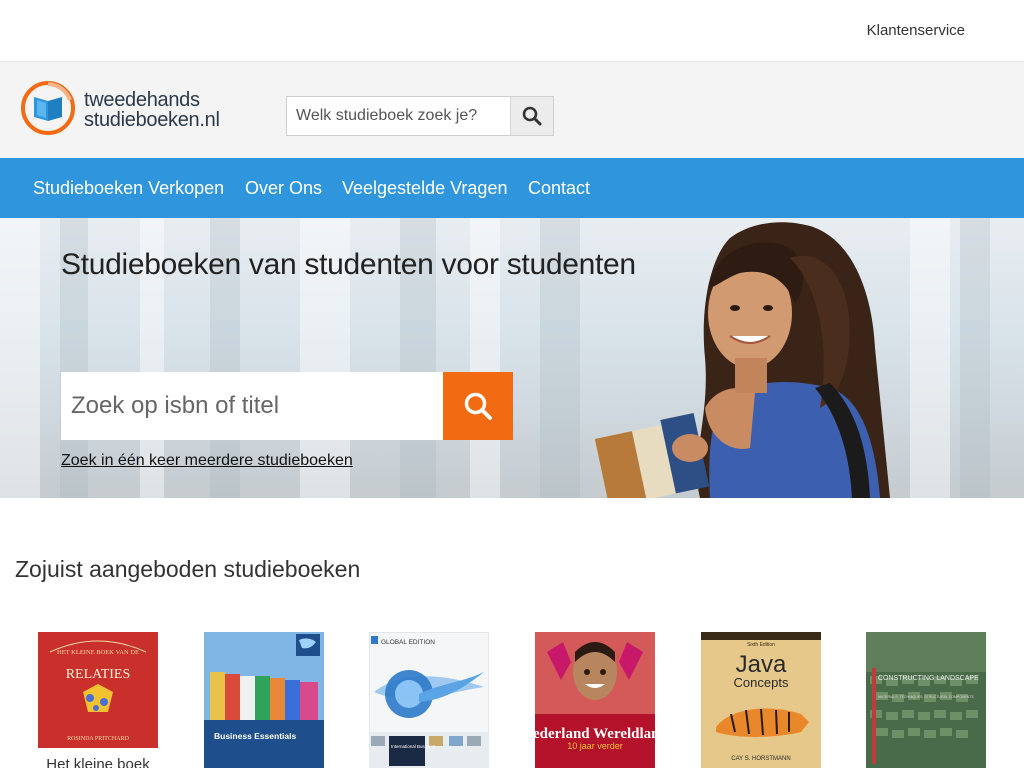 This screenshot has width=1024, height=768. I want to click on book-cover-3: GLOBAL EDITION International Business, so click(429, 700).